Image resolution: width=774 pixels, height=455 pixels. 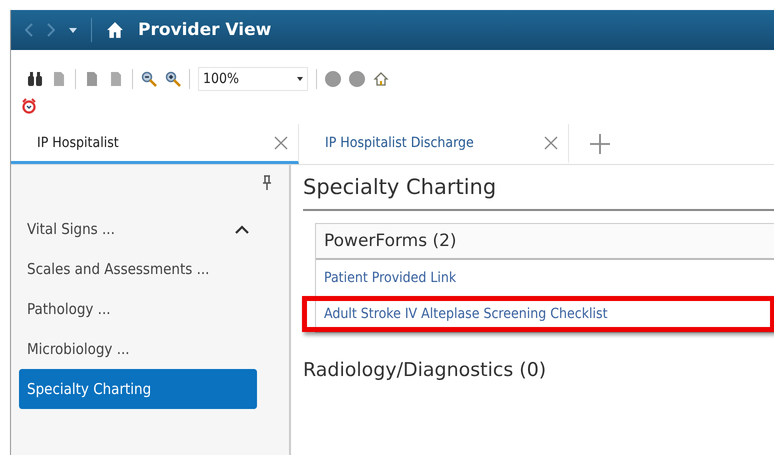 What do you see at coordinates (300, 79) in the screenshot?
I see `caret-icon` at bounding box center [300, 79].